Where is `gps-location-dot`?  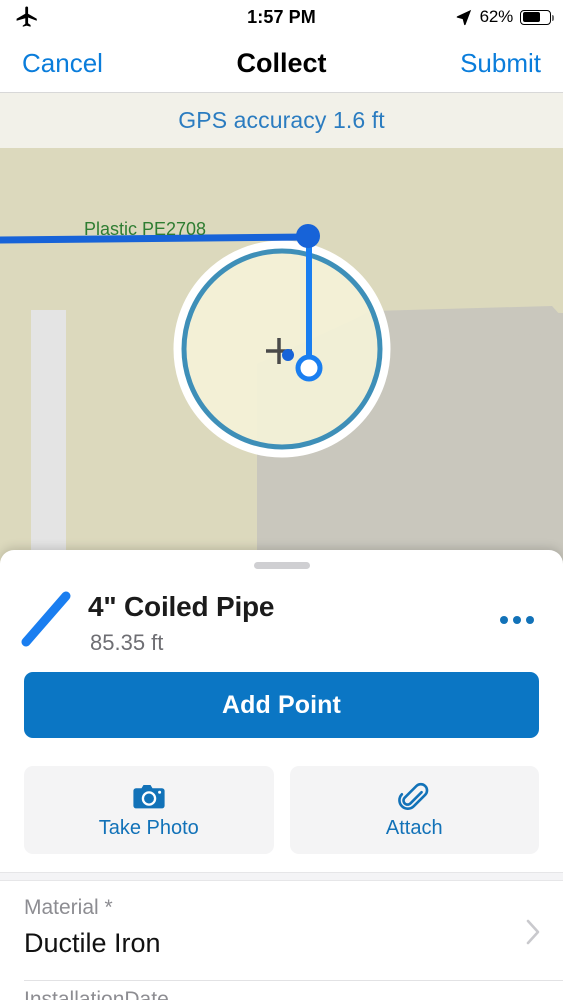 gps-location-dot is located at coordinates (288, 355).